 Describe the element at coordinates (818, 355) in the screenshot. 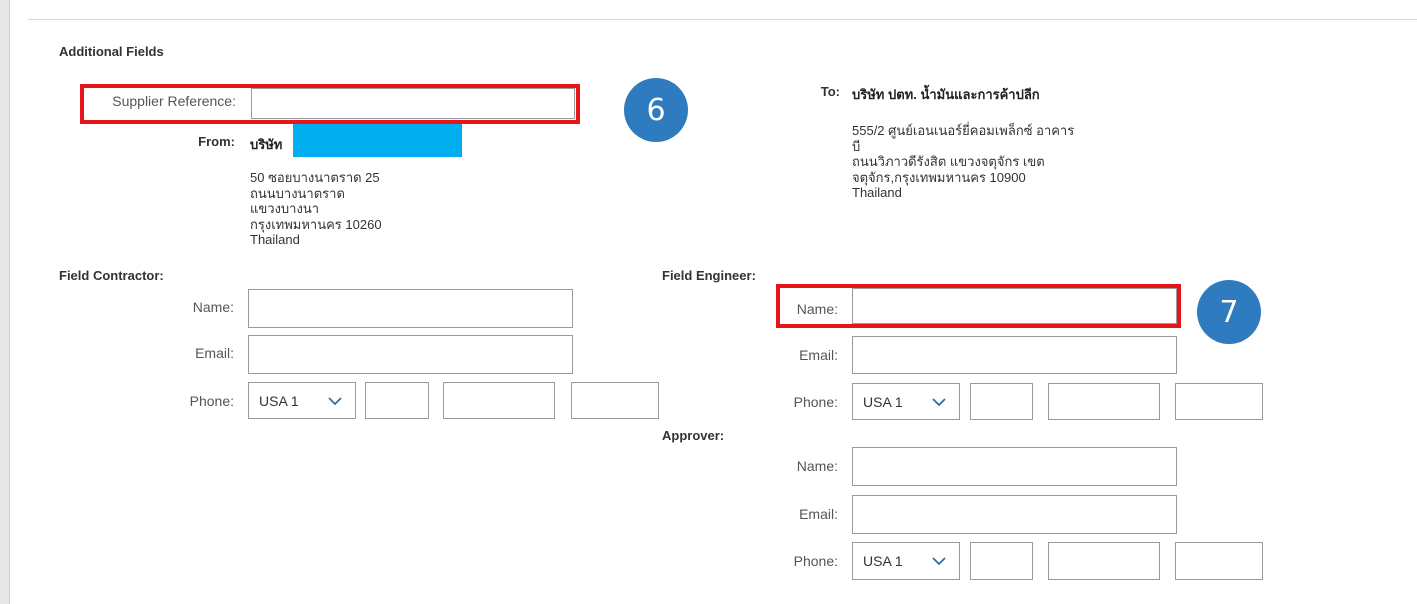

I see `engineer-email-label: Email:` at that location.